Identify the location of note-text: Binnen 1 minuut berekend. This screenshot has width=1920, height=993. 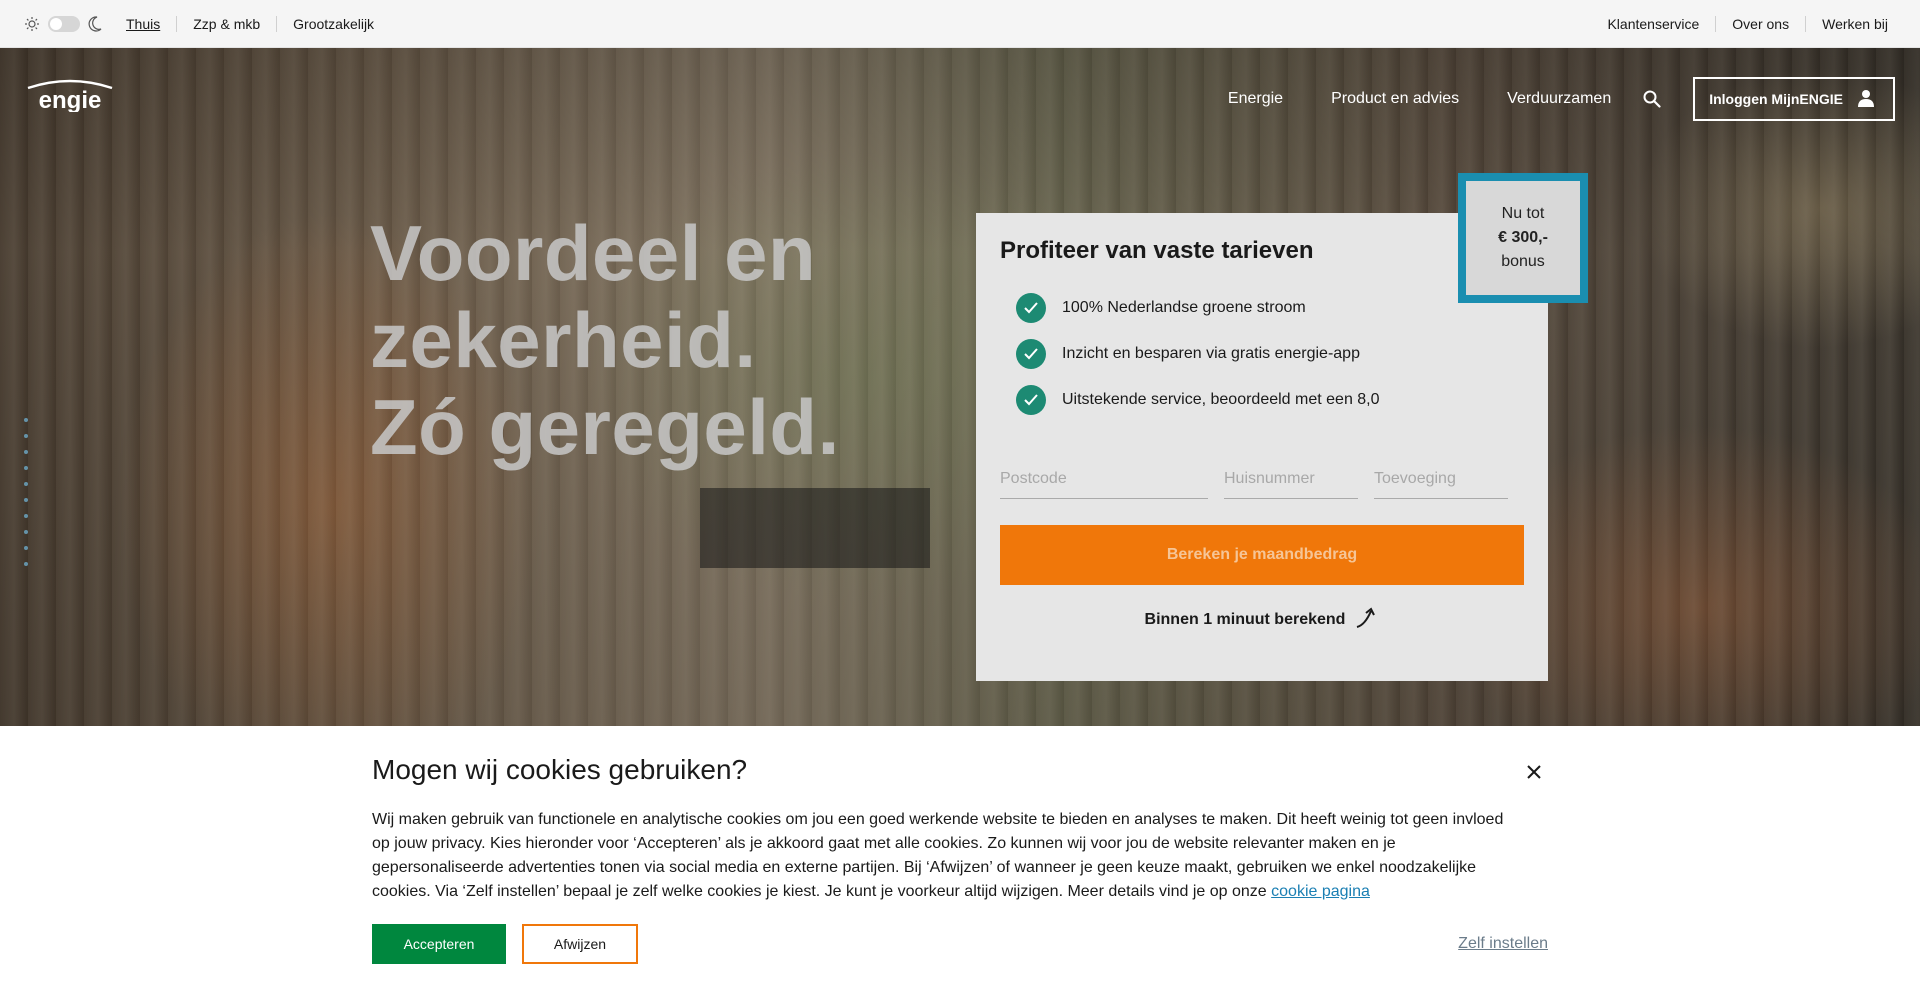
(1245, 619).